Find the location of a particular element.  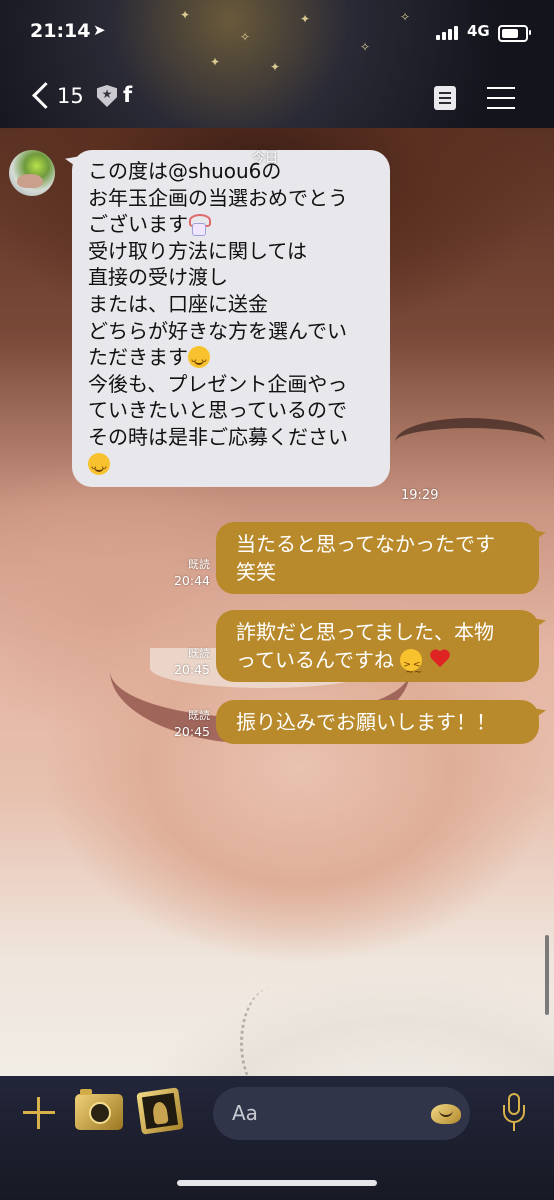

back-chevron-icon is located at coordinates (44, 97).